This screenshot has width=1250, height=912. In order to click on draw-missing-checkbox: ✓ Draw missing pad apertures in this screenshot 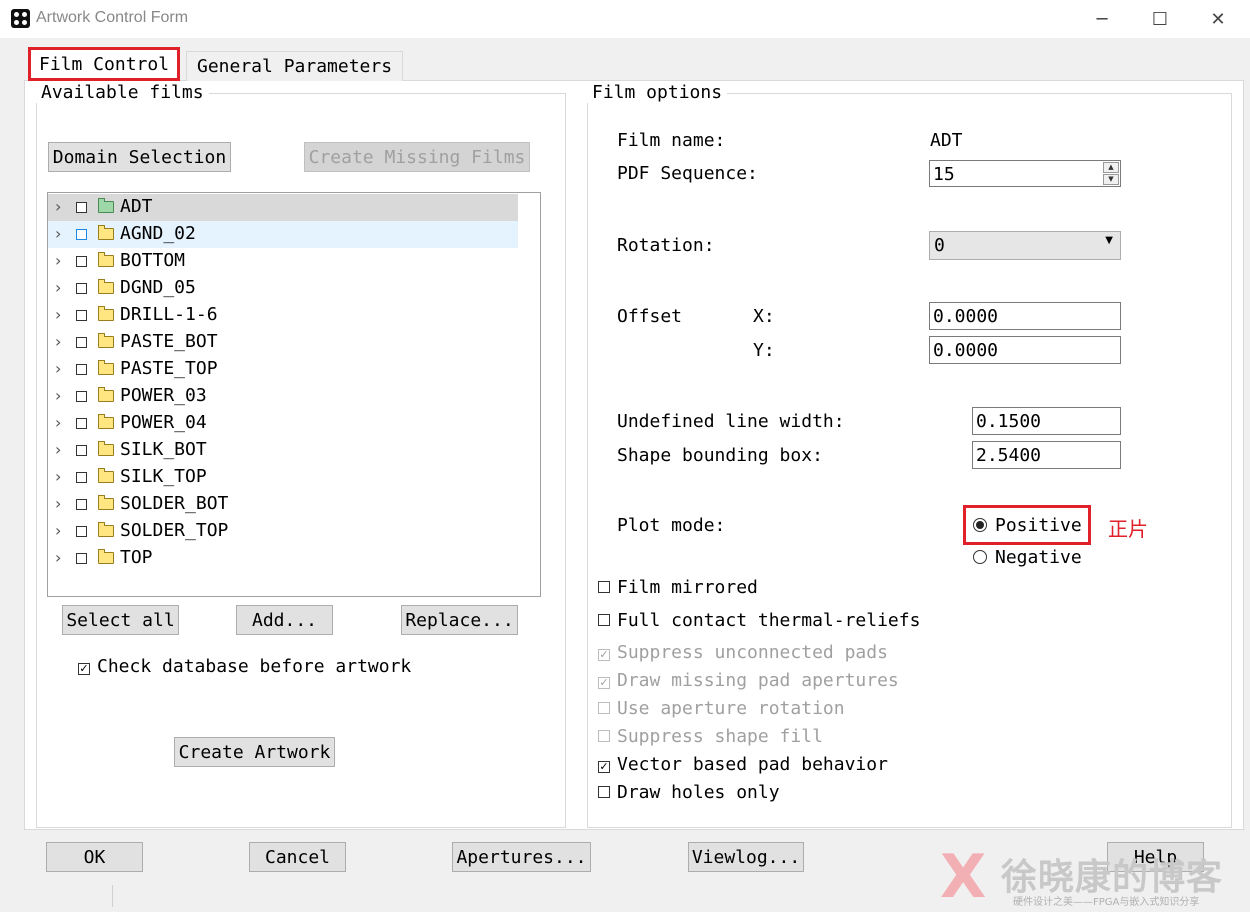, I will do `click(748, 680)`.